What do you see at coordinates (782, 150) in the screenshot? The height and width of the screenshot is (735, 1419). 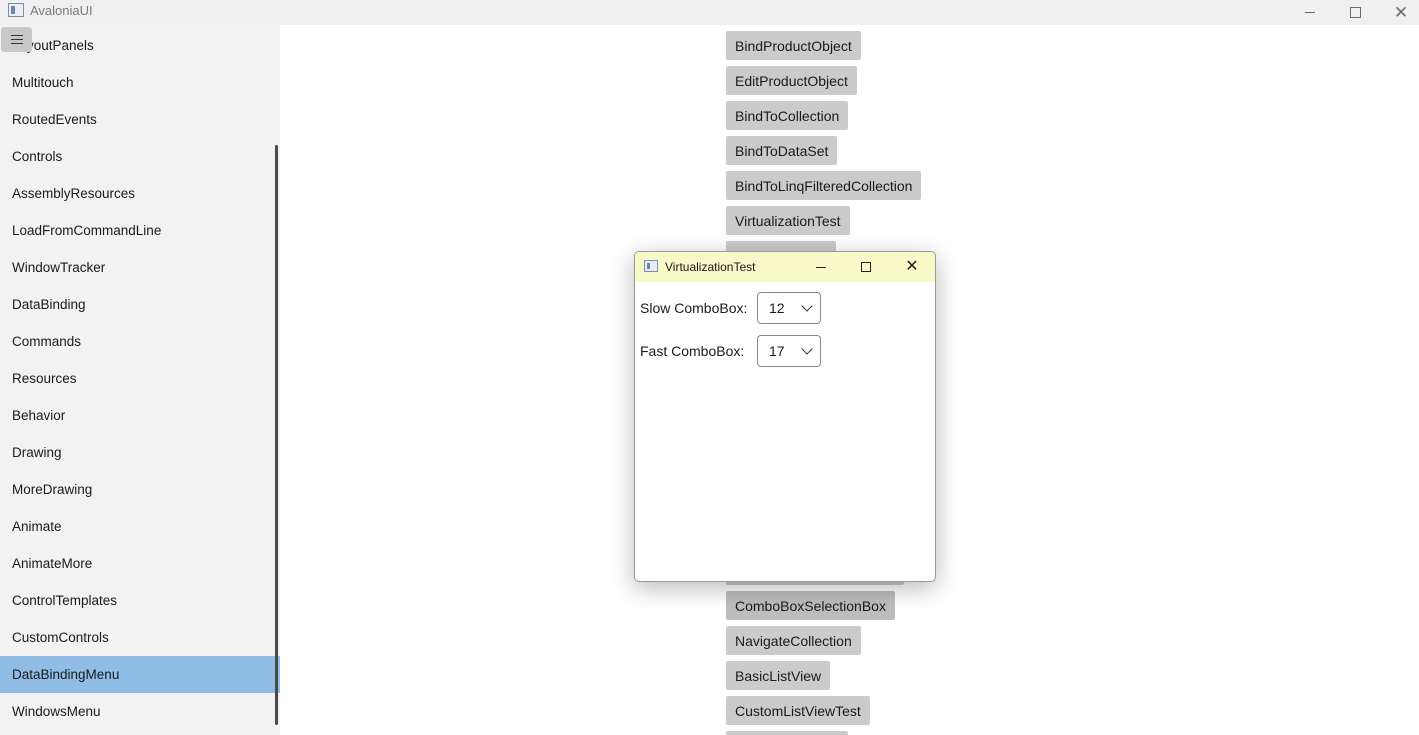 I see `bindtodataset-button: BindToDataSet` at bounding box center [782, 150].